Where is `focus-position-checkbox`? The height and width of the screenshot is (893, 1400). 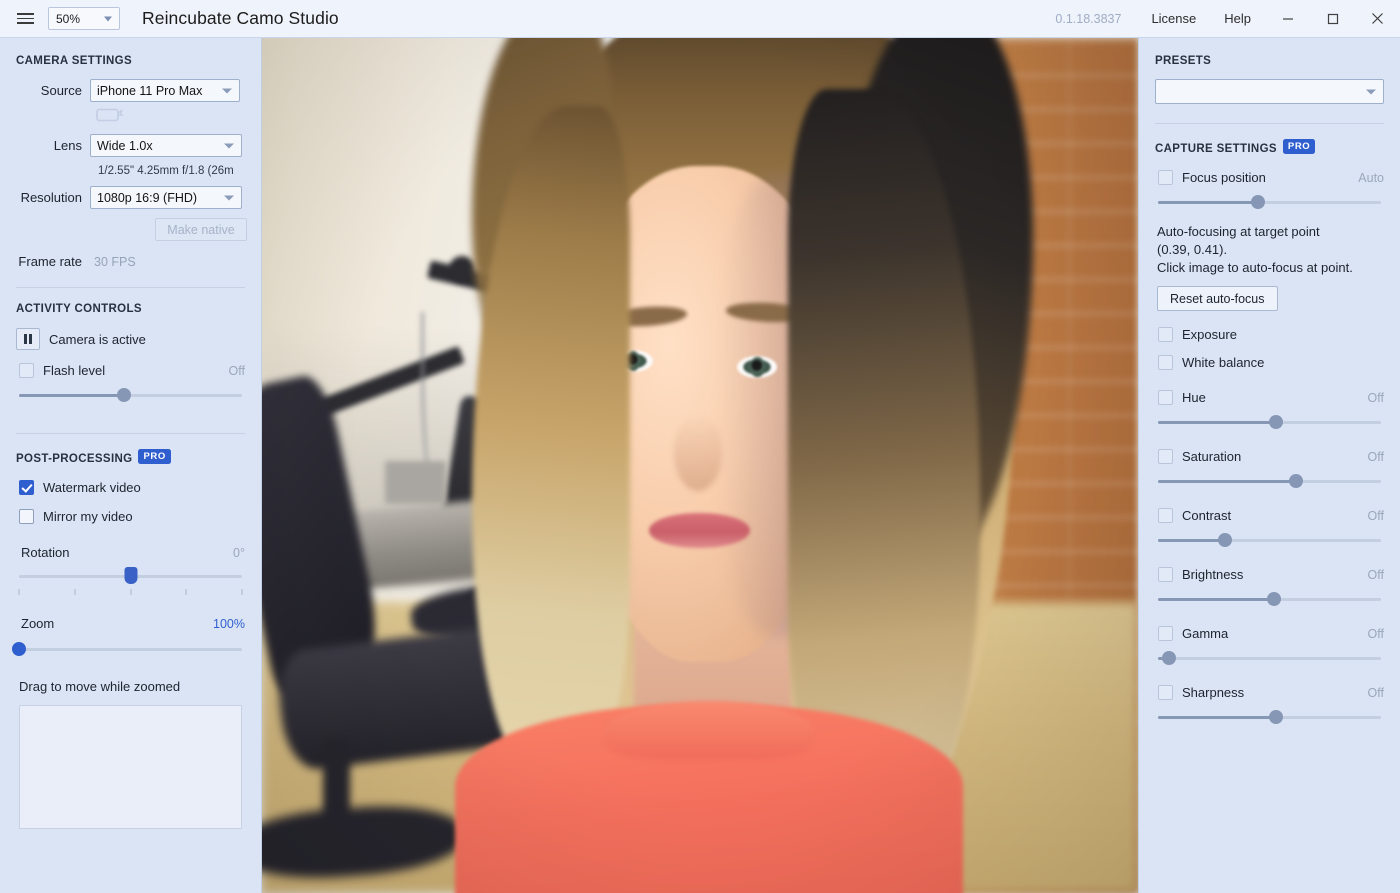
focus-position-checkbox is located at coordinates (1165, 177).